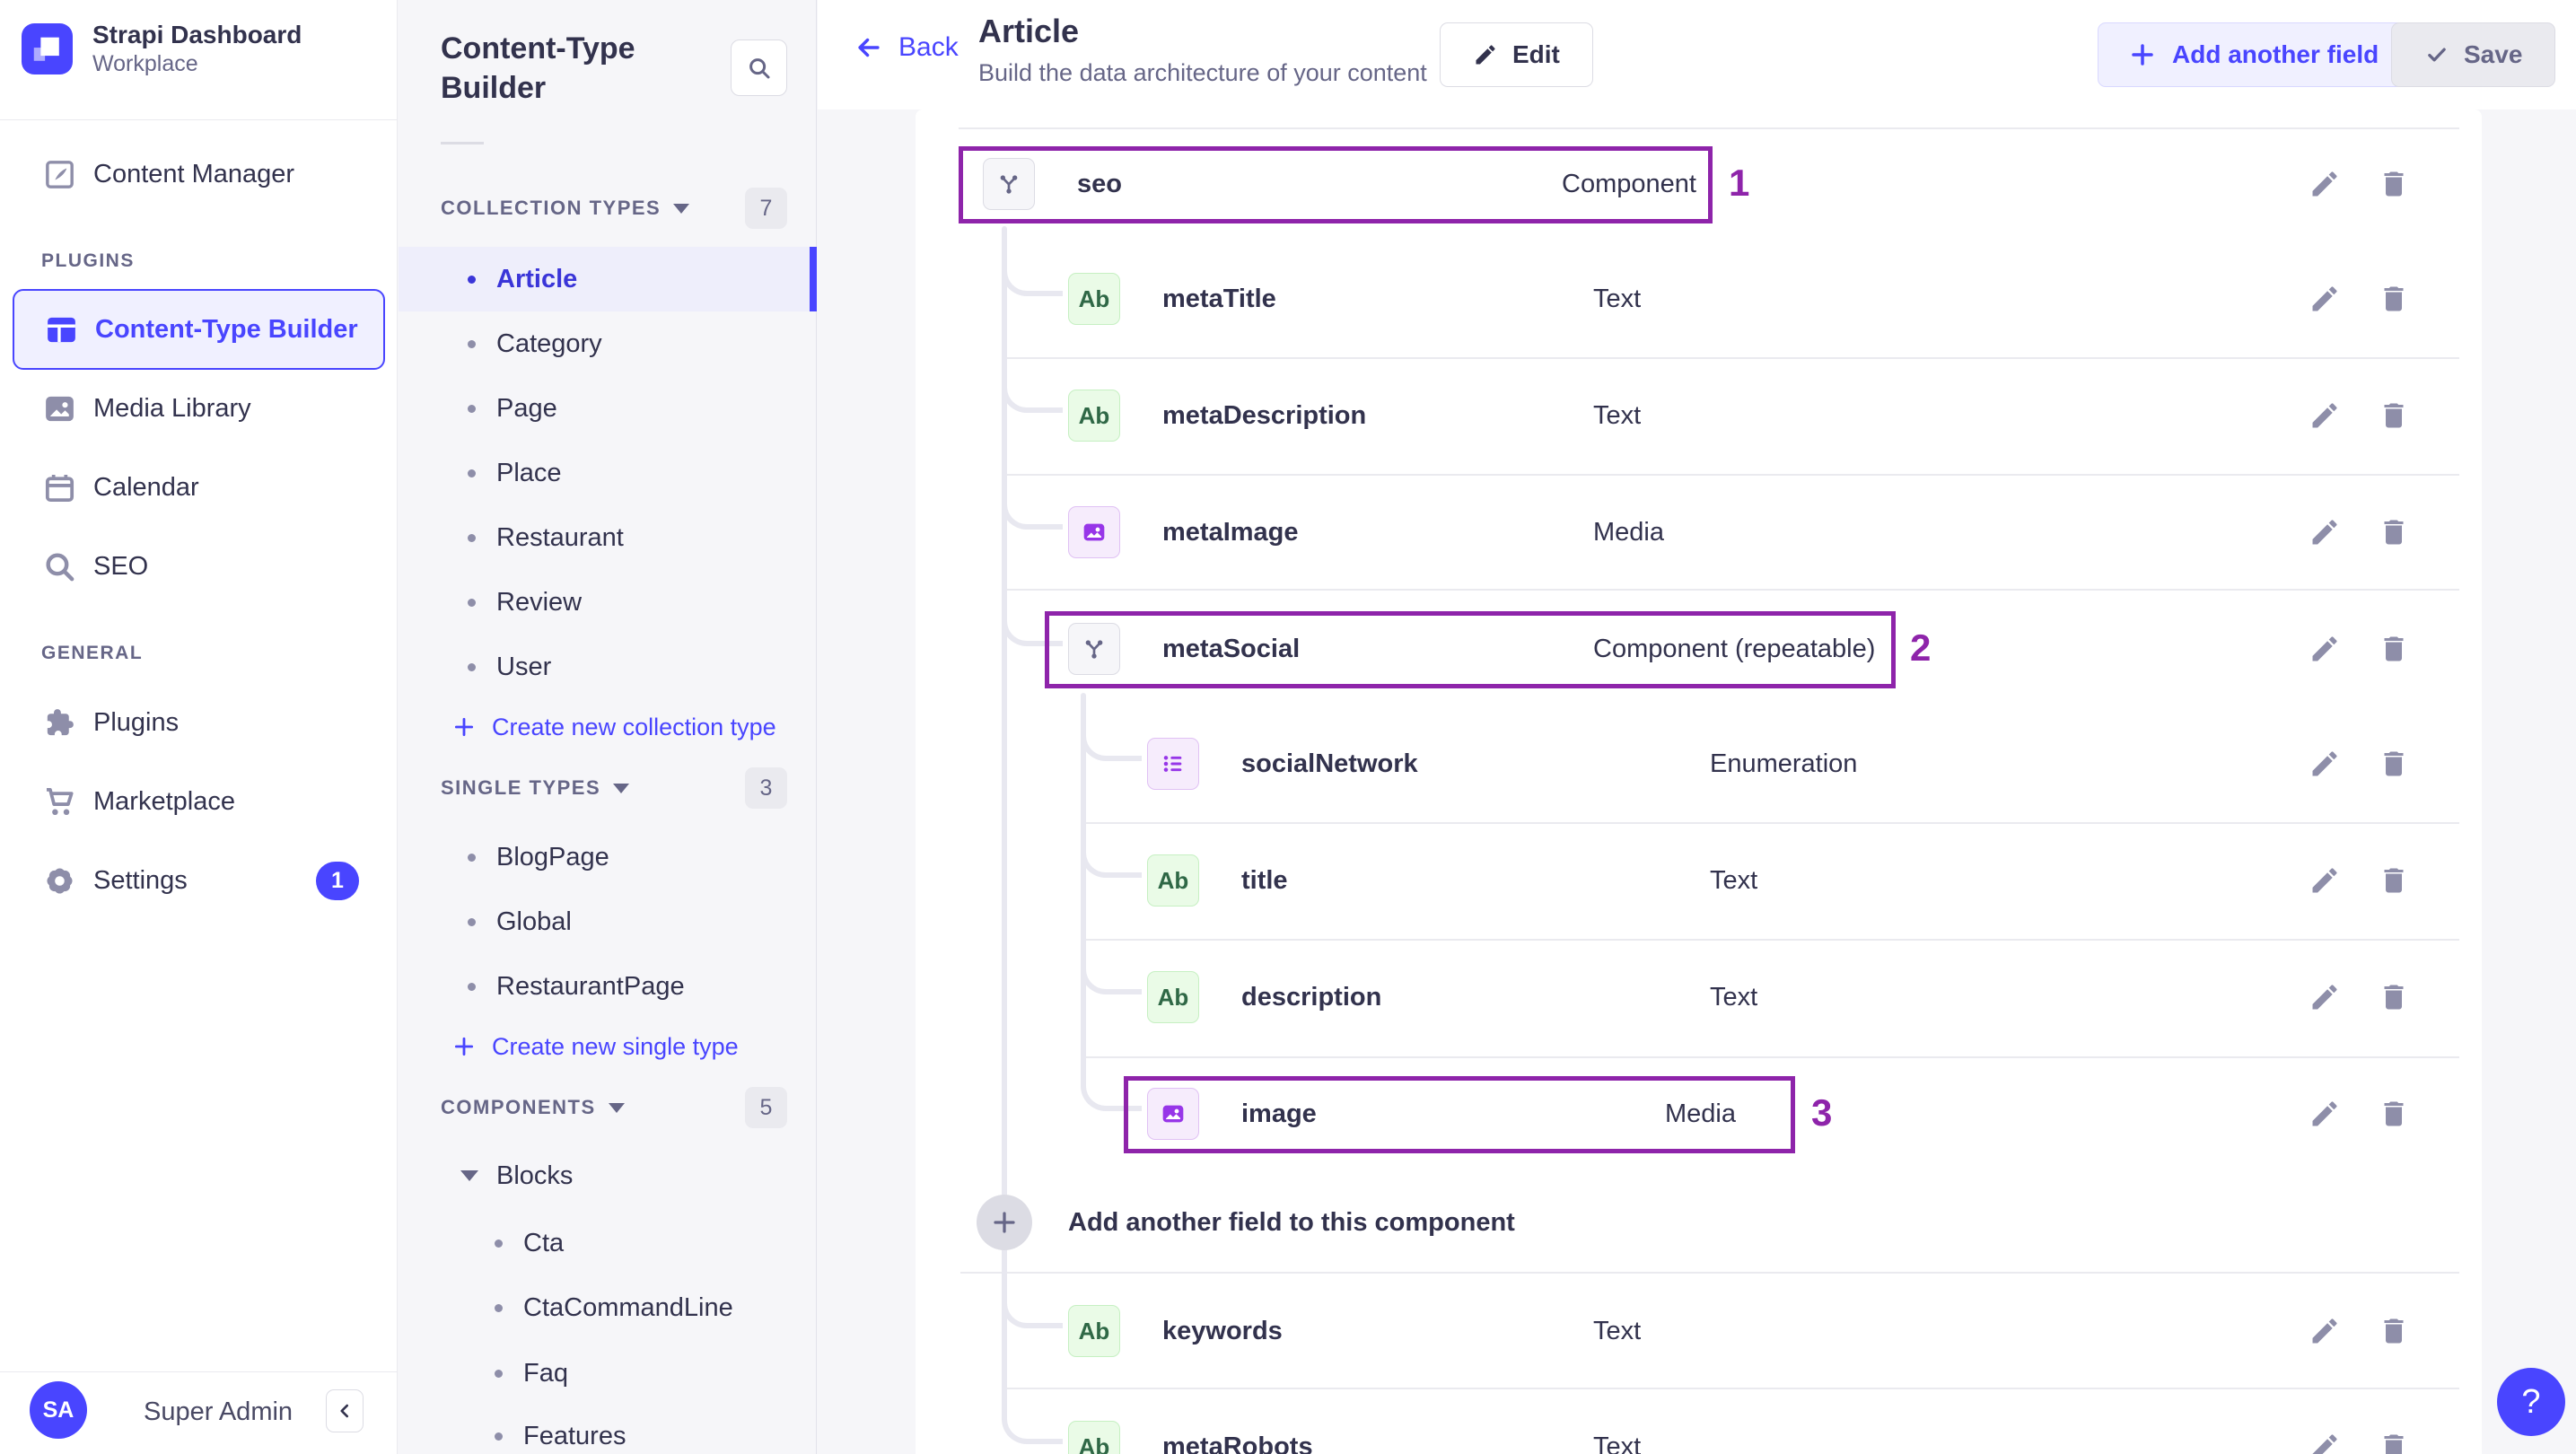 The image size is (2576, 1454). What do you see at coordinates (869, 47) in the screenshot?
I see `arrow-left-icon` at bounding box center [869, 47].